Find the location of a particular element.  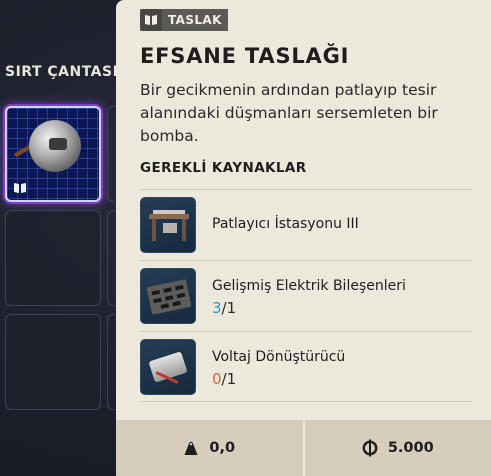

coin-icon is located at coordinates (370, 448).